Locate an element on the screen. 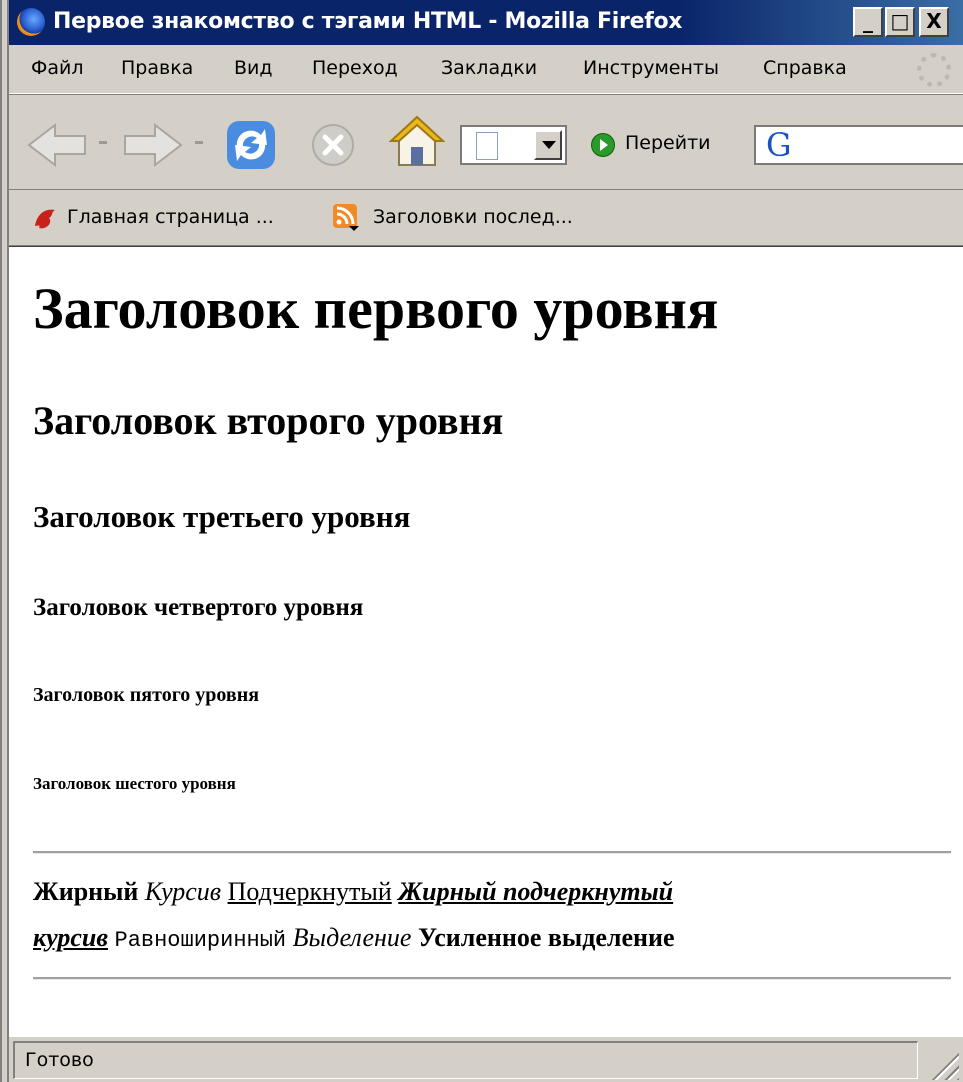  heading-3: Заголовок третьего уровня is located at coordinates (222, 516).